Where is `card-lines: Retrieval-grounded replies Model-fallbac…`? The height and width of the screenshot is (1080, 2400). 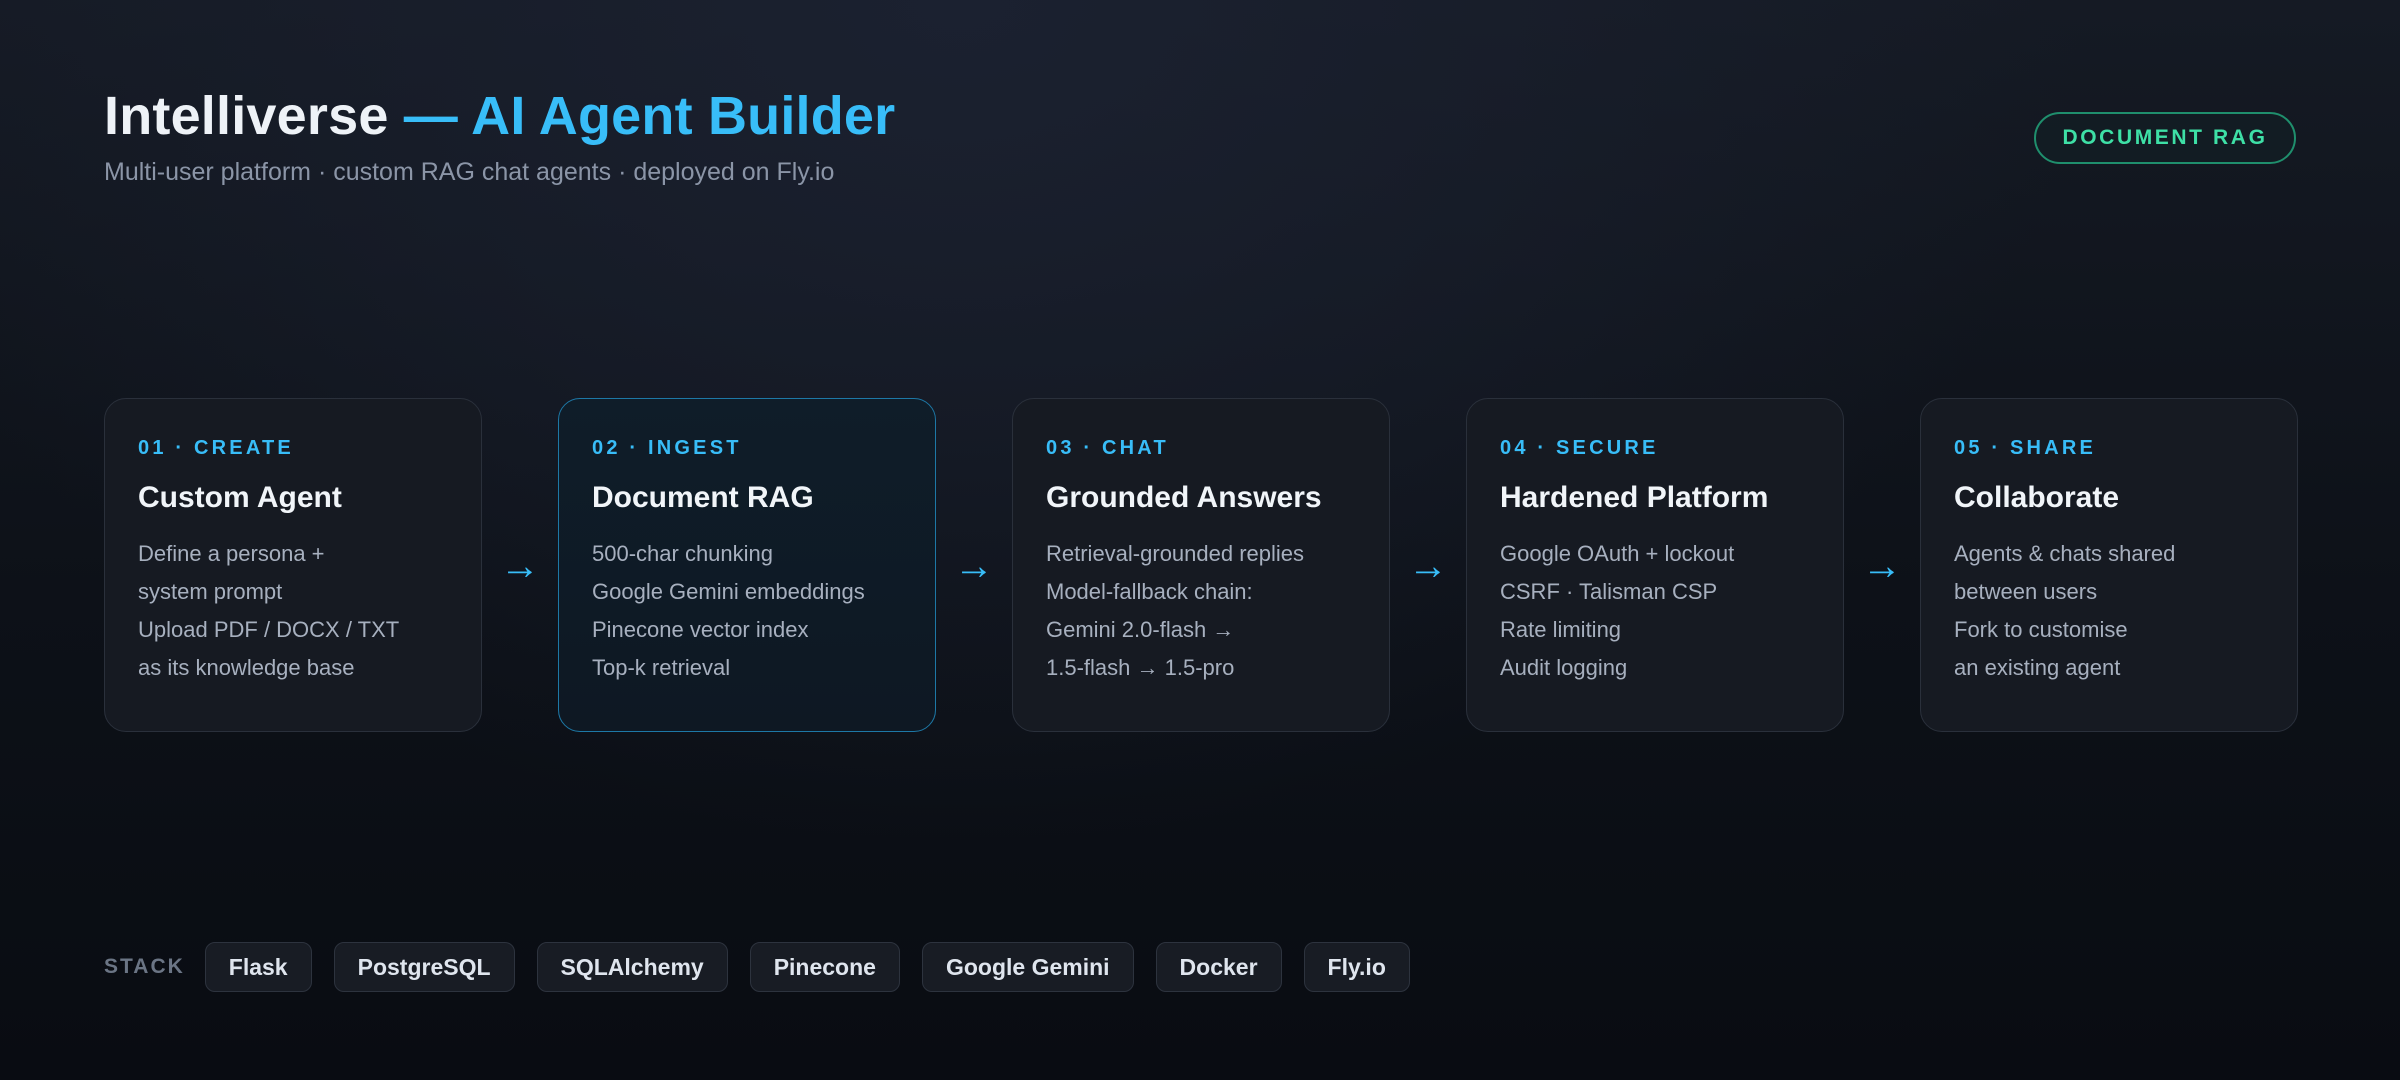
card-lines: Retrieval-grounded replies Model-fallbac… is located at coordinates (1201, 611).